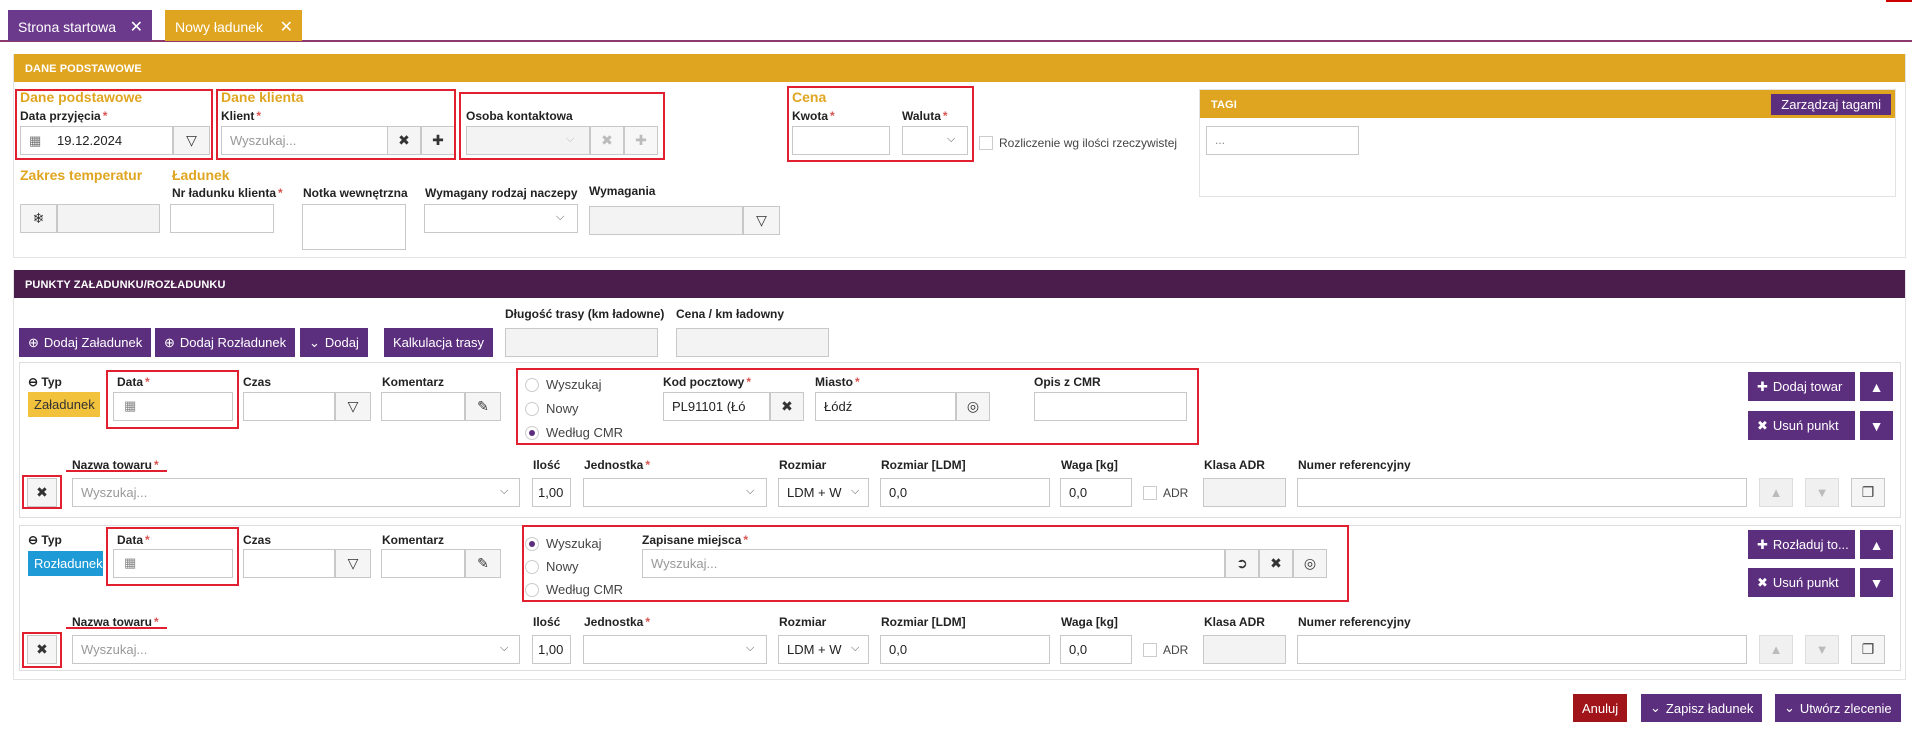 Image resolution: width=1912 pixels, height=737 pixels. I want to click on add-contact-button: ✚, so click(641, 140).